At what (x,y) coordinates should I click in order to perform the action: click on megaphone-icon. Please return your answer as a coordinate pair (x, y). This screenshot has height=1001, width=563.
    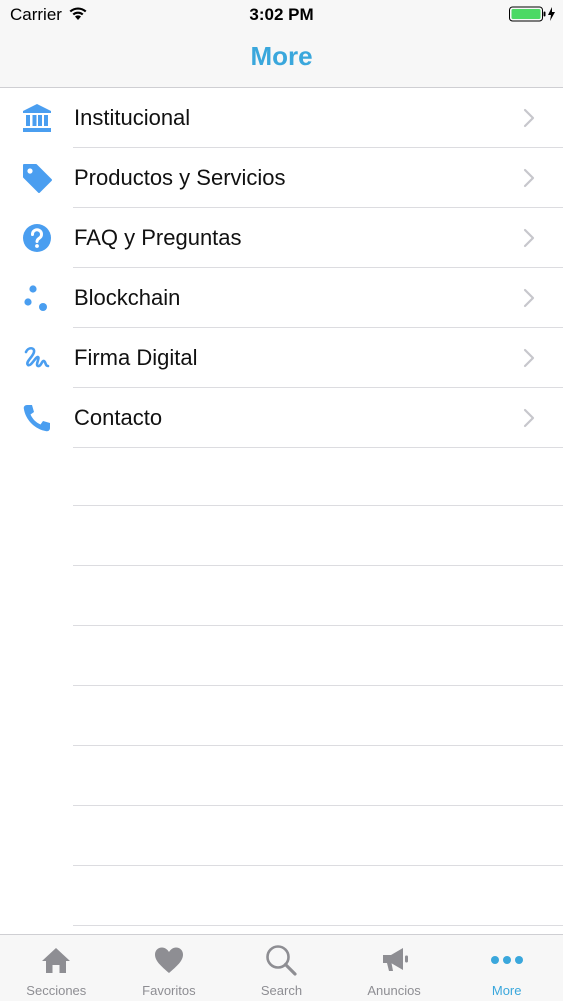
    Looking at the image, I should click on (396, 959).